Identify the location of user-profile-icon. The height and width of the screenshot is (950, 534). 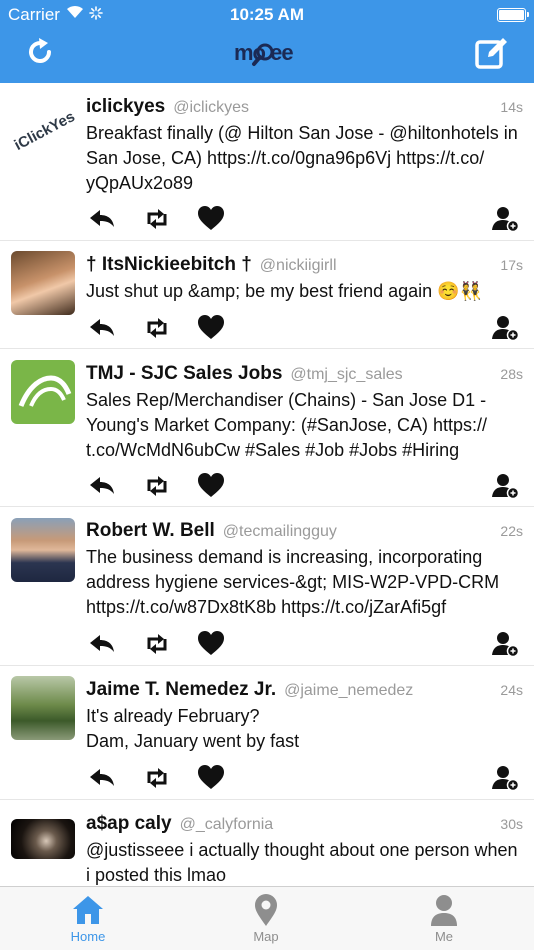
(444, 910).